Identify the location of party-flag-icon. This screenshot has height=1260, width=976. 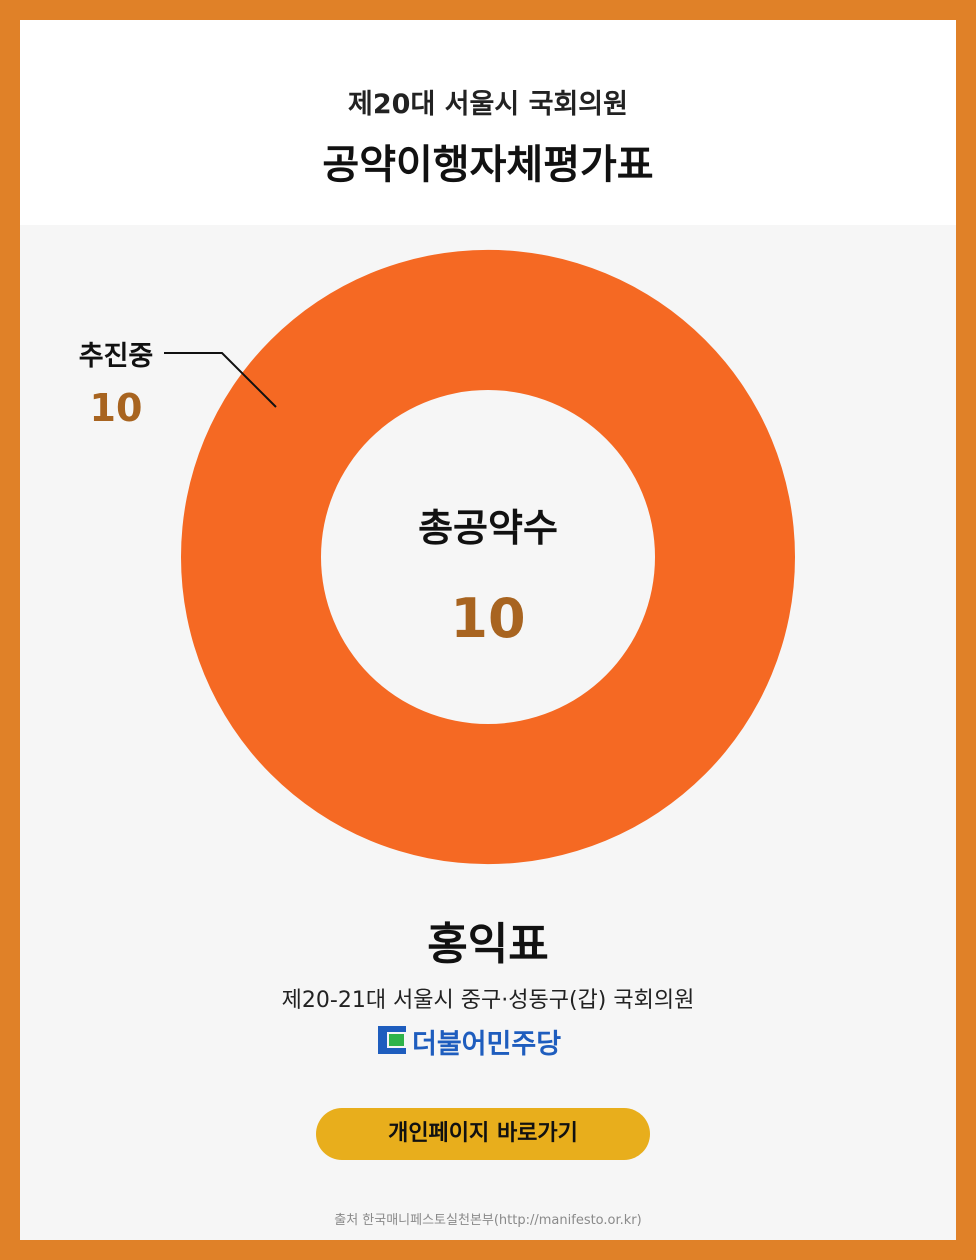
(392, 1040).